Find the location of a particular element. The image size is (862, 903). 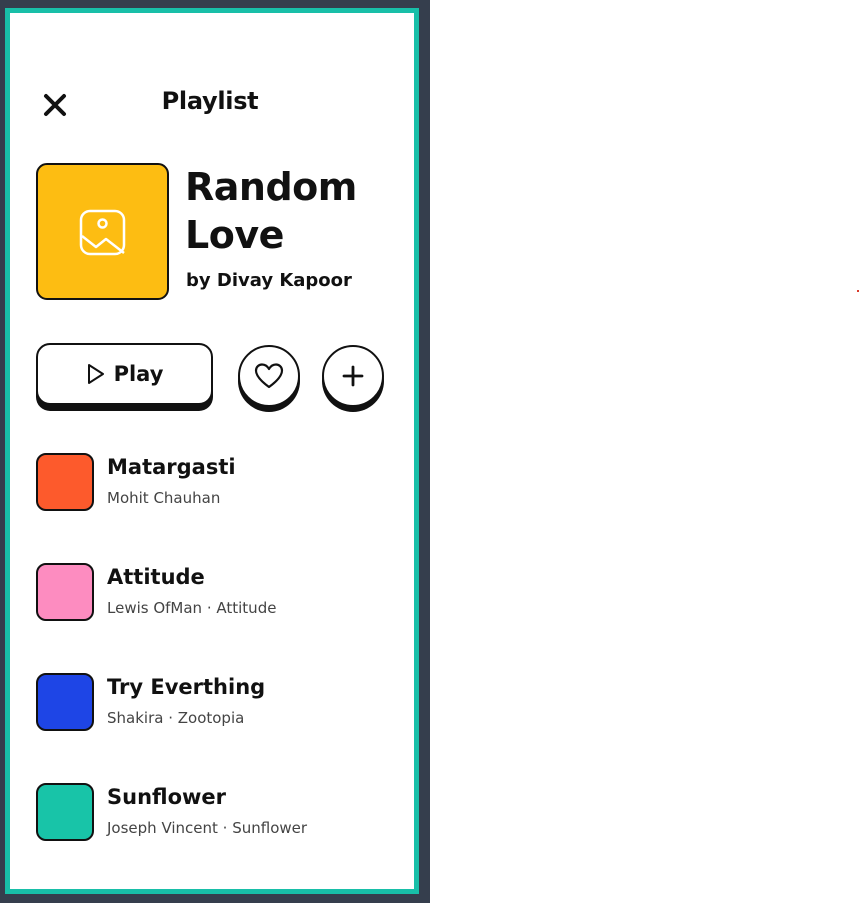

heart-icon is located at coordinates (269, 376).